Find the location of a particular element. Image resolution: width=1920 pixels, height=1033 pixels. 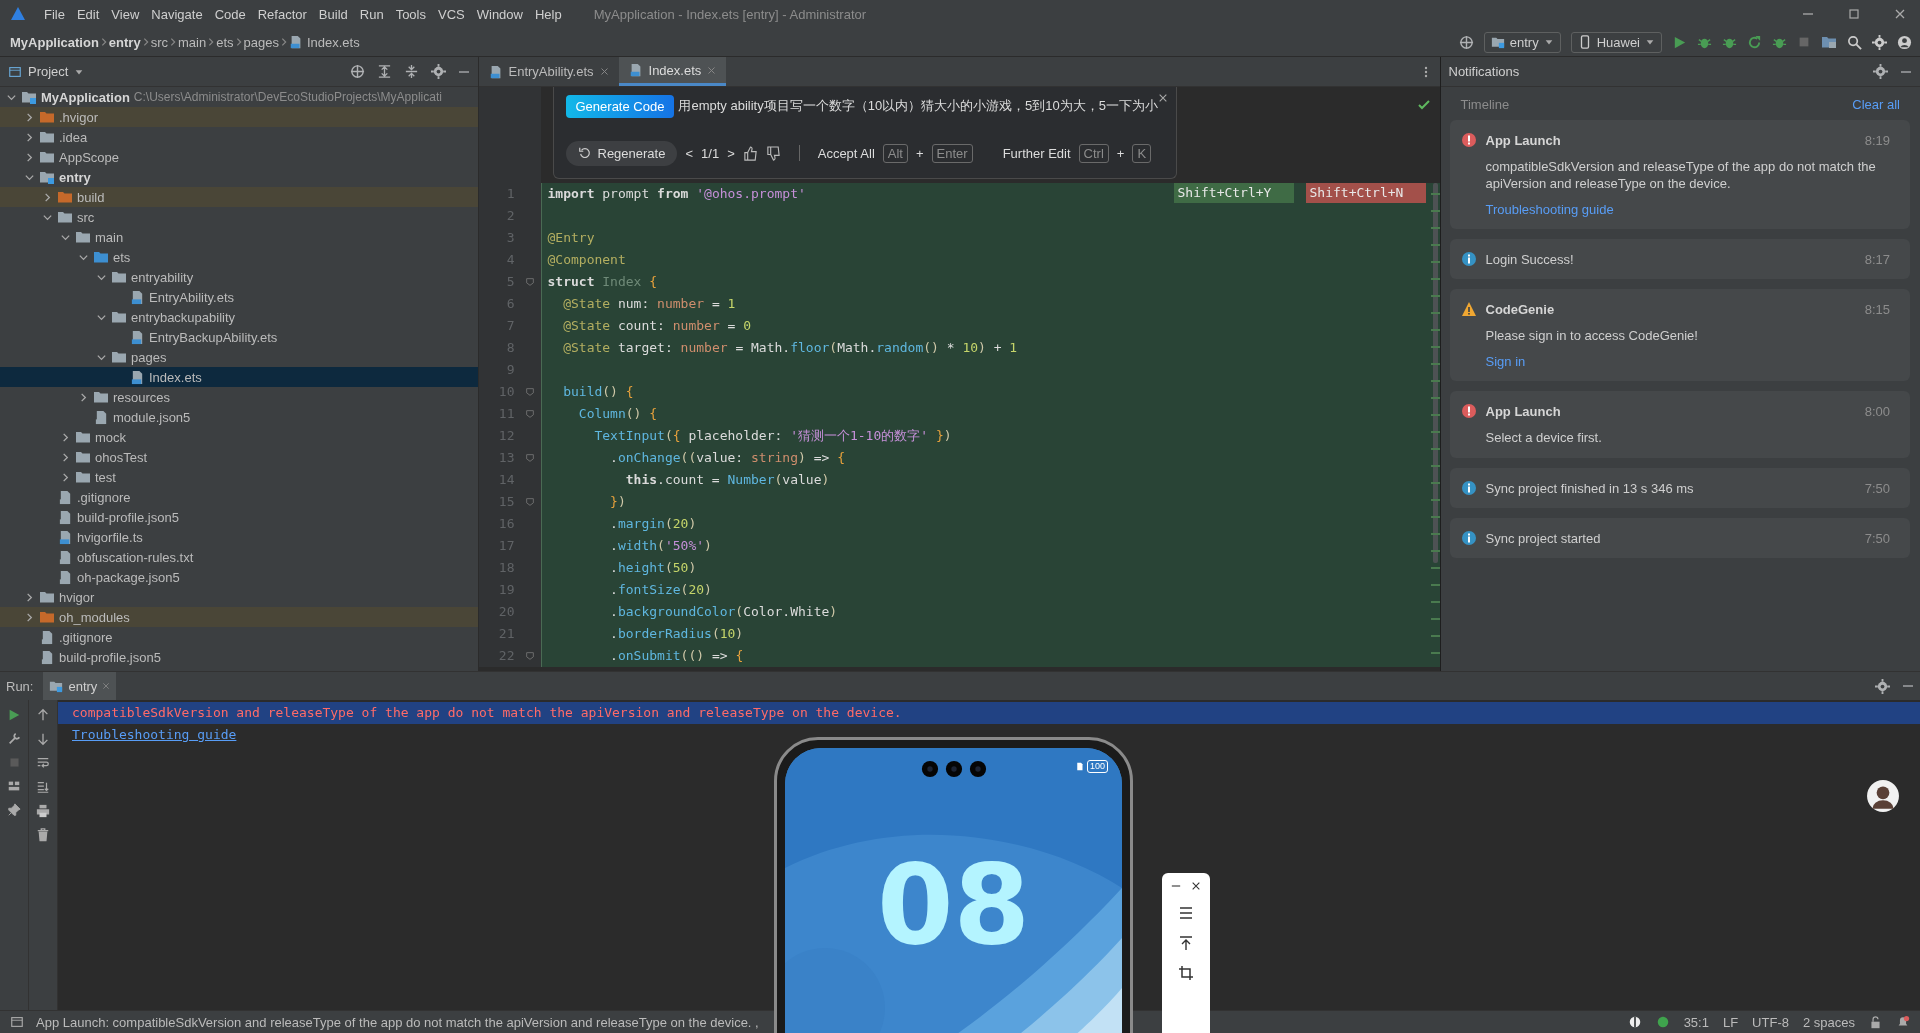

tree-item: .hvigor is located at coordinates (239, 117).